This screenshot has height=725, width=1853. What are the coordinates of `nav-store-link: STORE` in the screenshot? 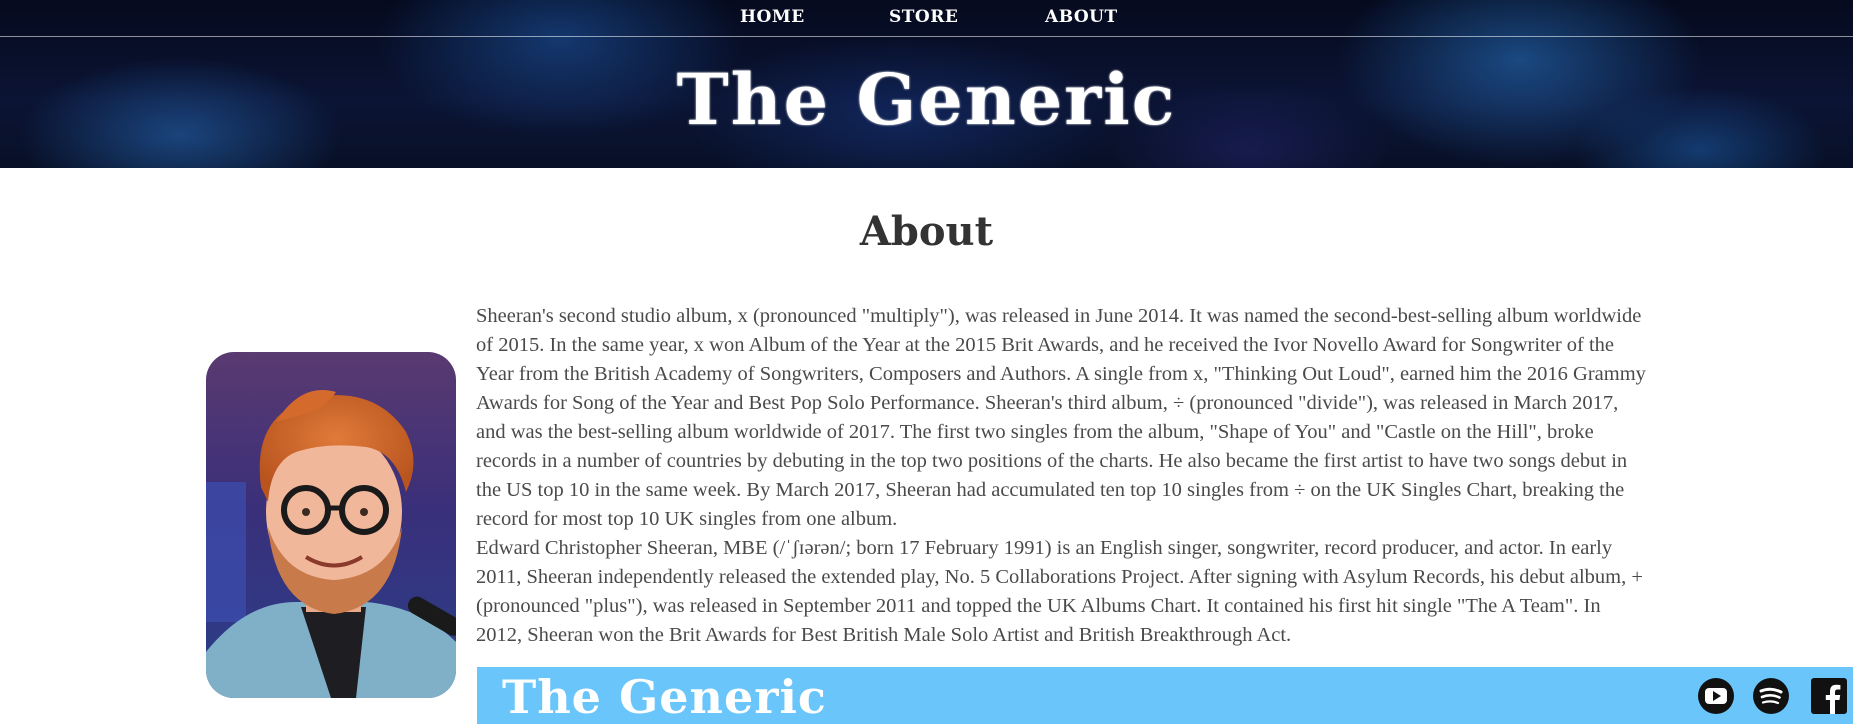 It's located at (923, 17).